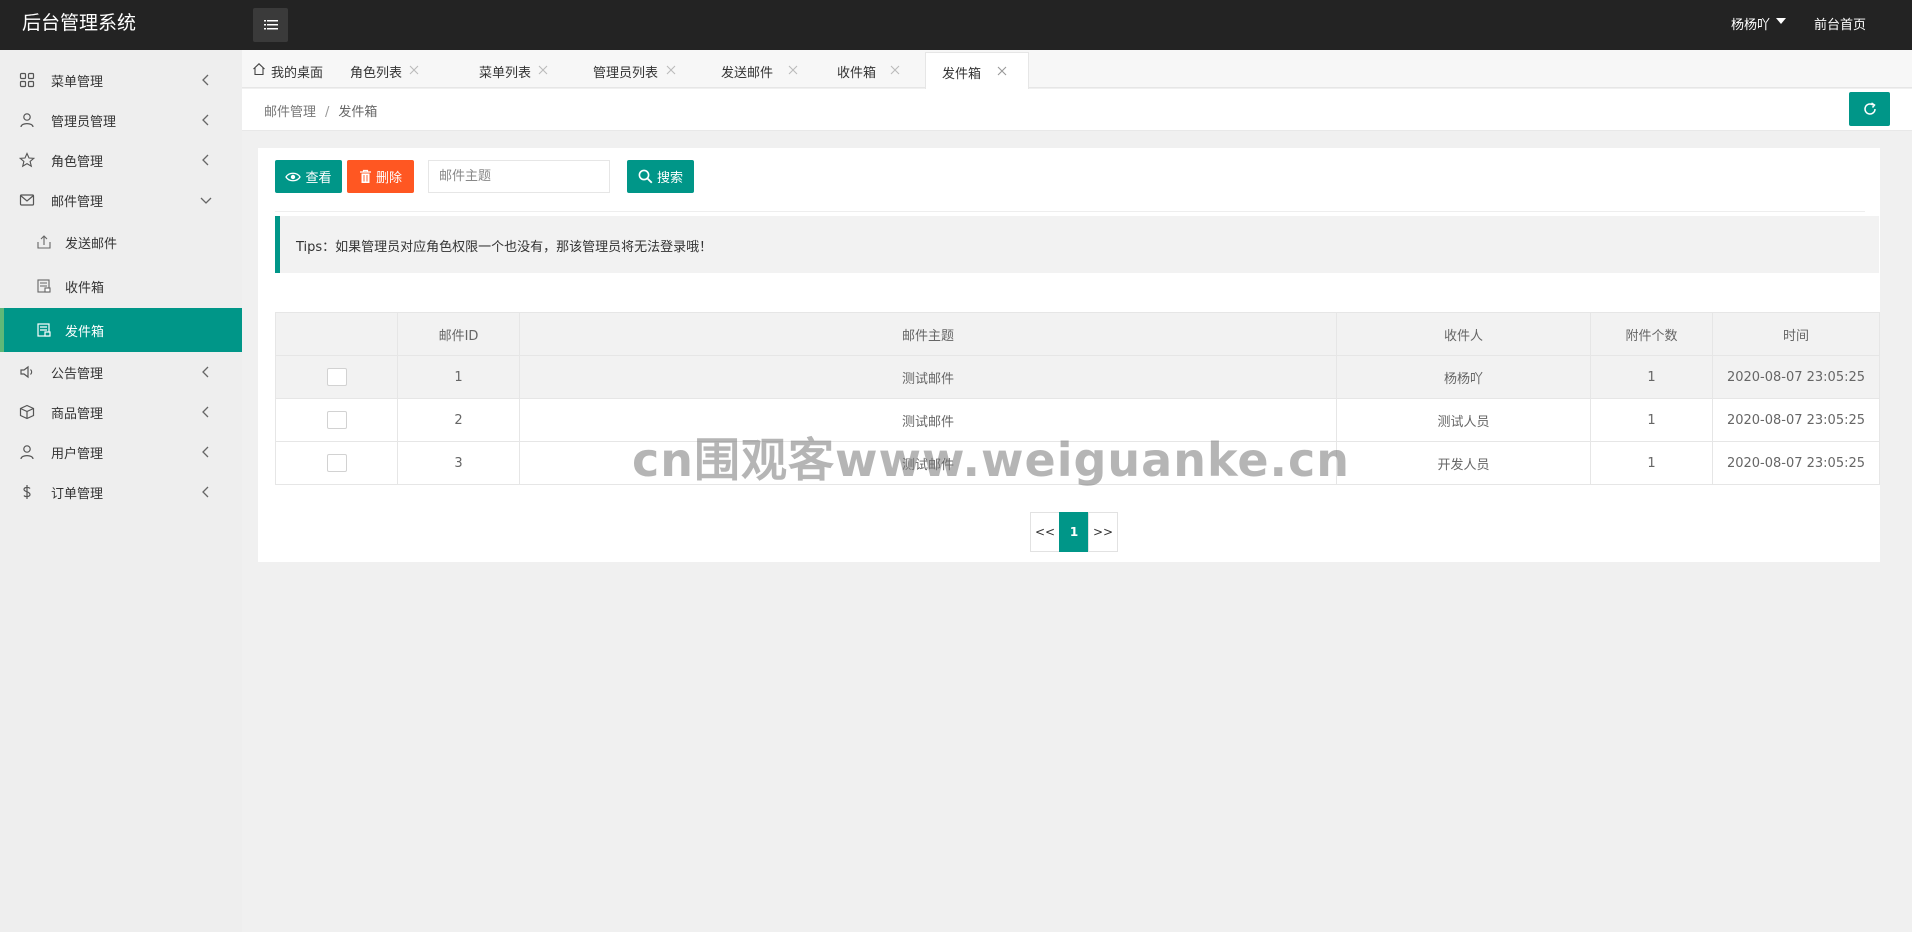 This screenshot has height=932, width=1912. What do you see at coordinates (121, 200) in the screenshot?
I see `sidebar-item-mail: 邮件管理` at bounding box center [121, 200].